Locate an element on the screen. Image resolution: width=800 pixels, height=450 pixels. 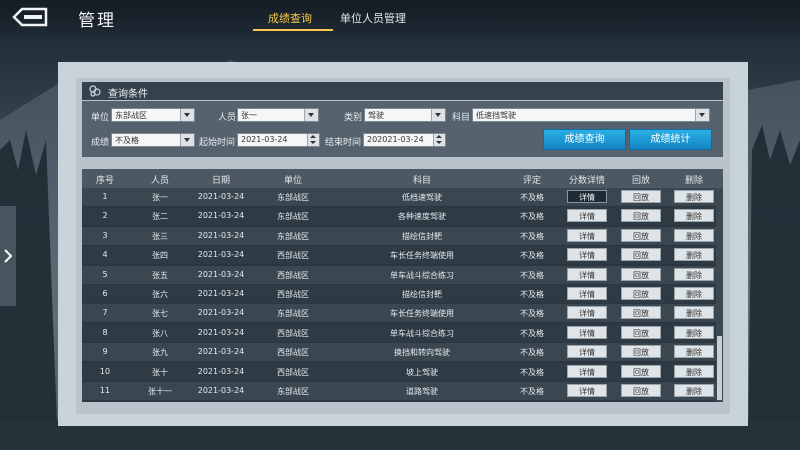
chevron-right-icon is located at coordinates (8, 256).